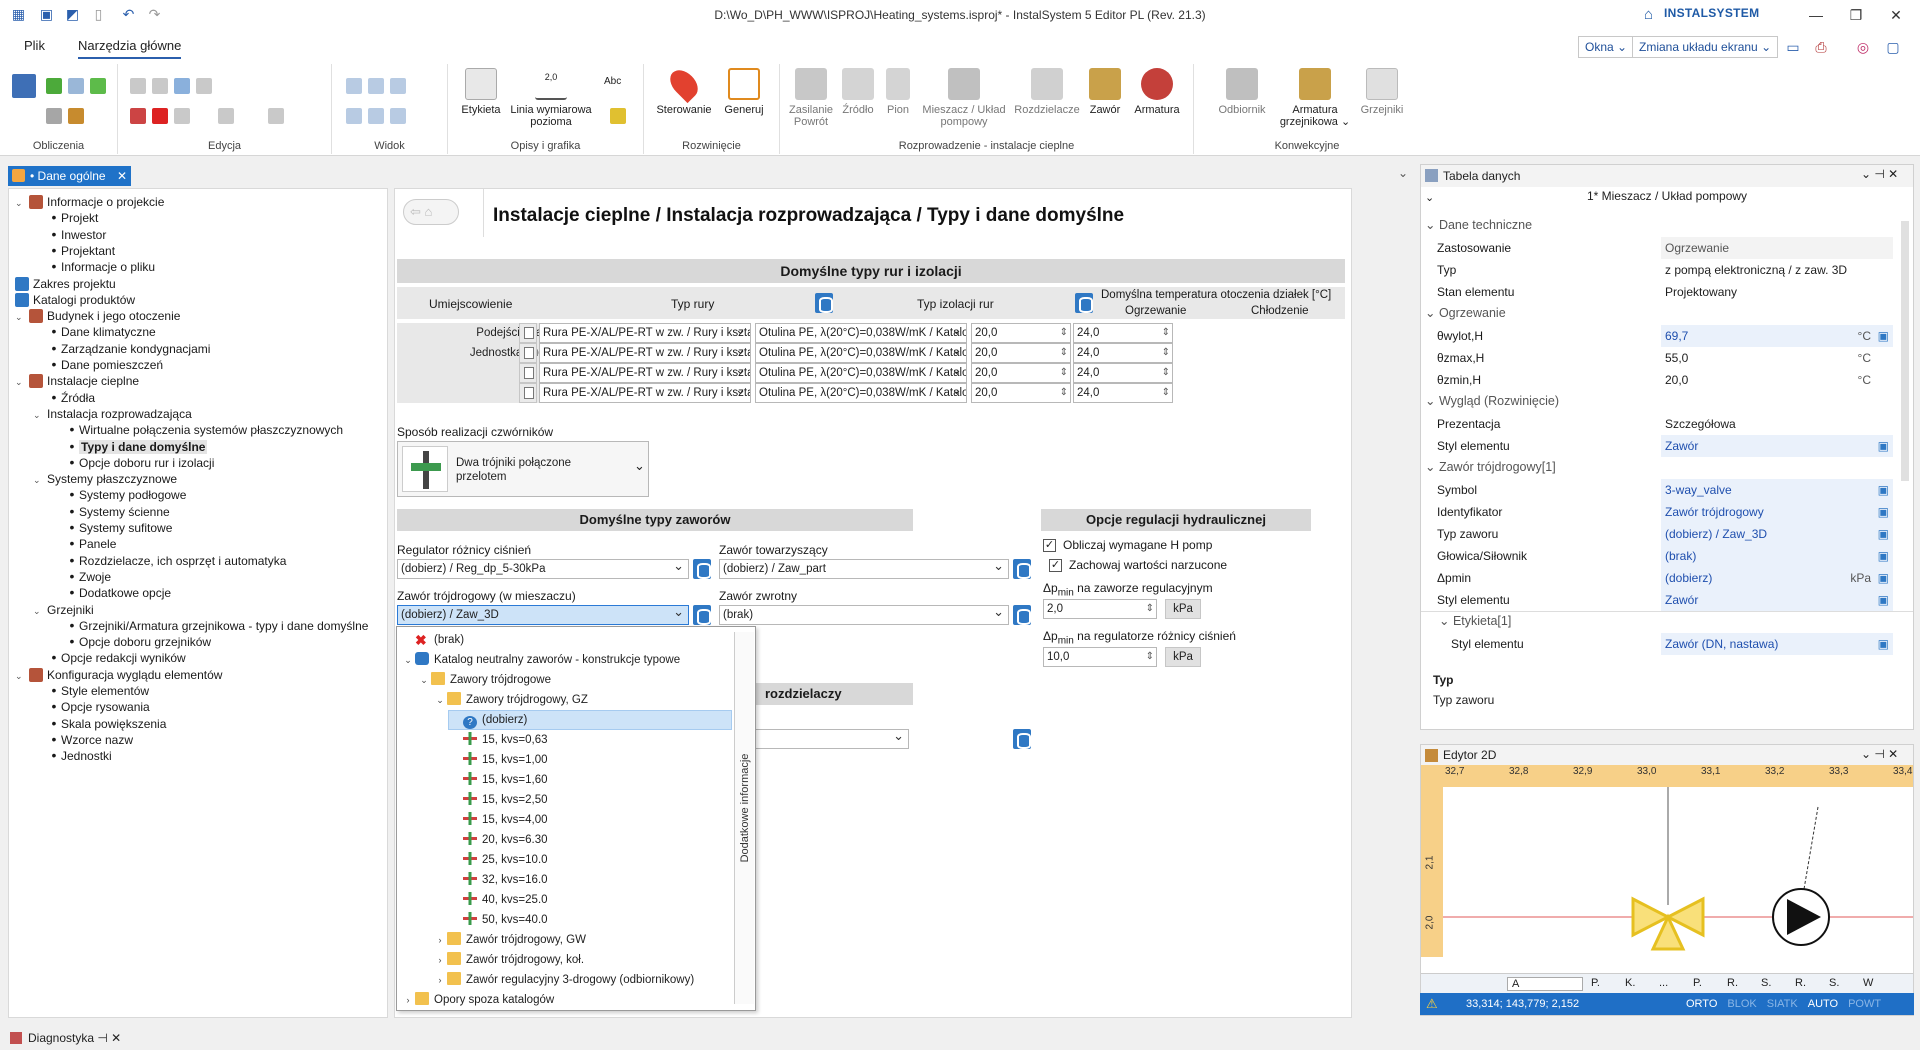 The image size is (1920, 1050). I want to click on tree-item: • Style elementów, so click(98, 691).